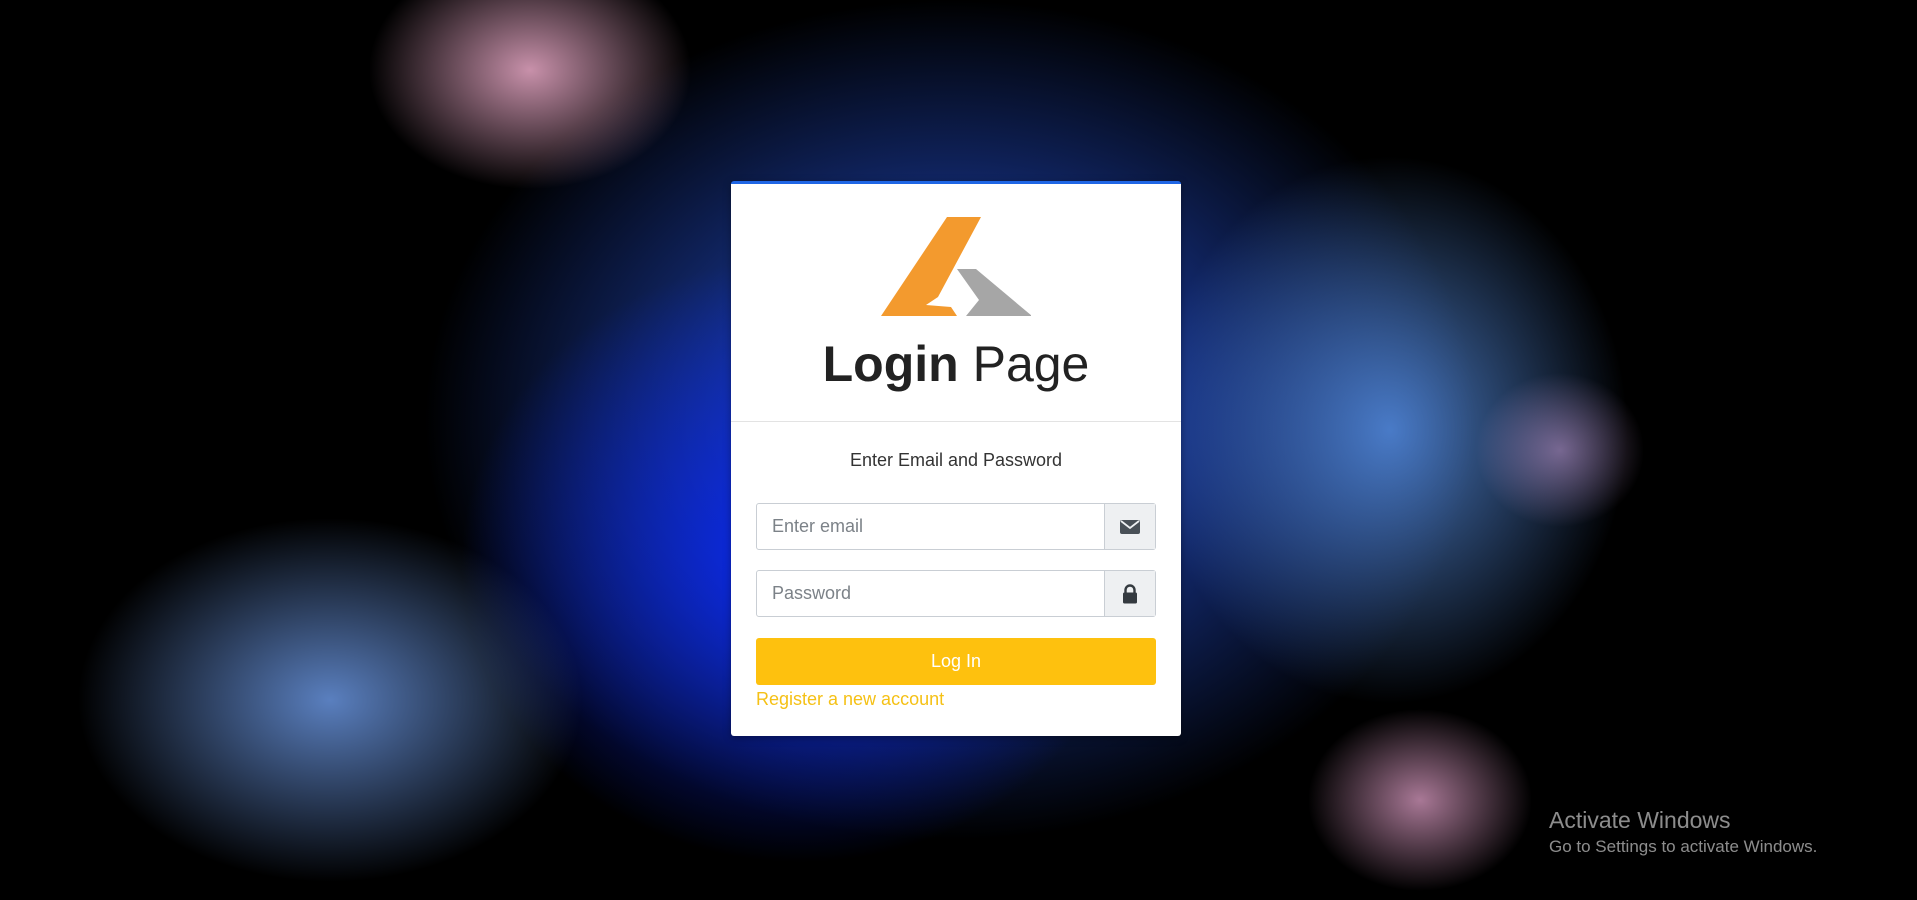 This screenshot has height=900, width=1917. I want to click on register-link: Register a new account, so click(850, 699).